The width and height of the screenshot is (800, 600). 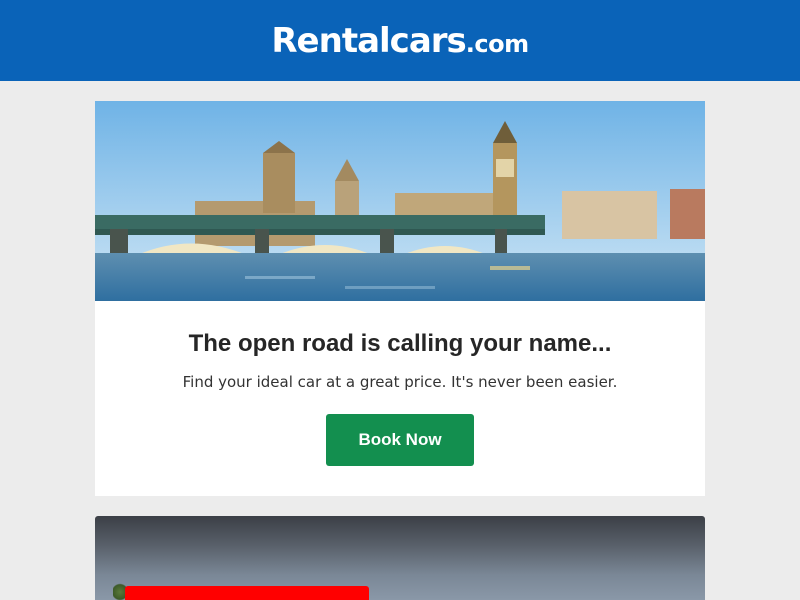 I want to click on email-header: Rentalcars .com, so click(x=400, y=40).